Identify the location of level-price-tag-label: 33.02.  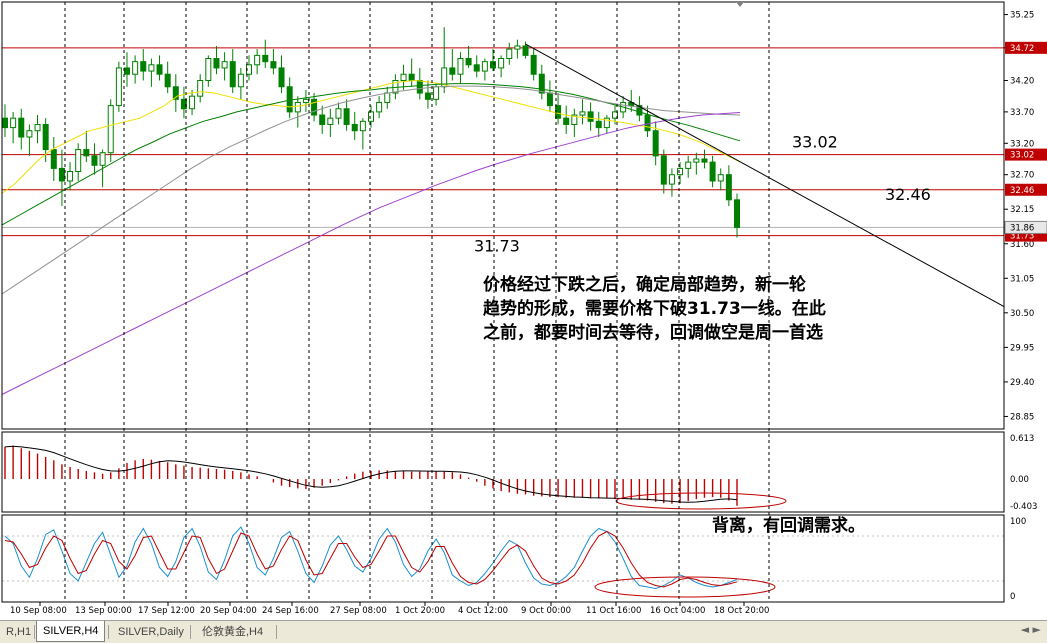
(1022, 156).